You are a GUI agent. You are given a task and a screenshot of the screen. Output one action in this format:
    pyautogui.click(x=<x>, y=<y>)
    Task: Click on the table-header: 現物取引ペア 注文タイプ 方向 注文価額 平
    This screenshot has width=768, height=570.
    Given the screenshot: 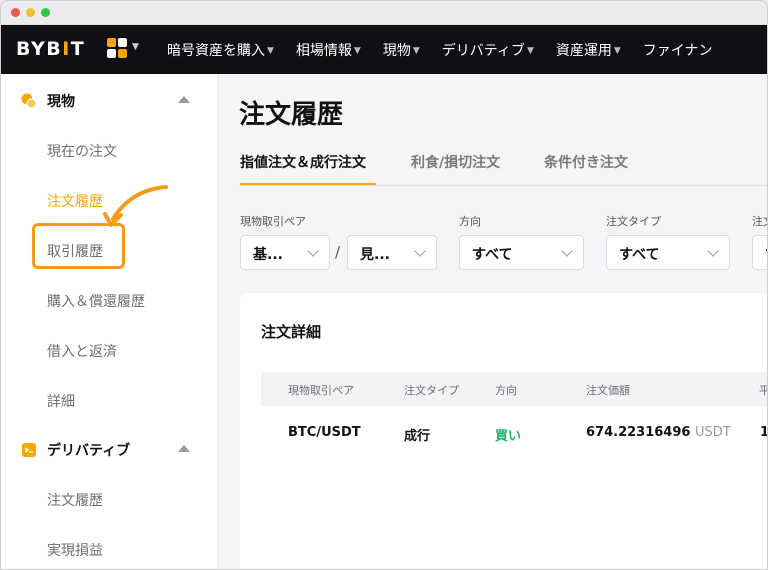 What is the action you would take?
    pyautogui.click(x=514, y=389)
    